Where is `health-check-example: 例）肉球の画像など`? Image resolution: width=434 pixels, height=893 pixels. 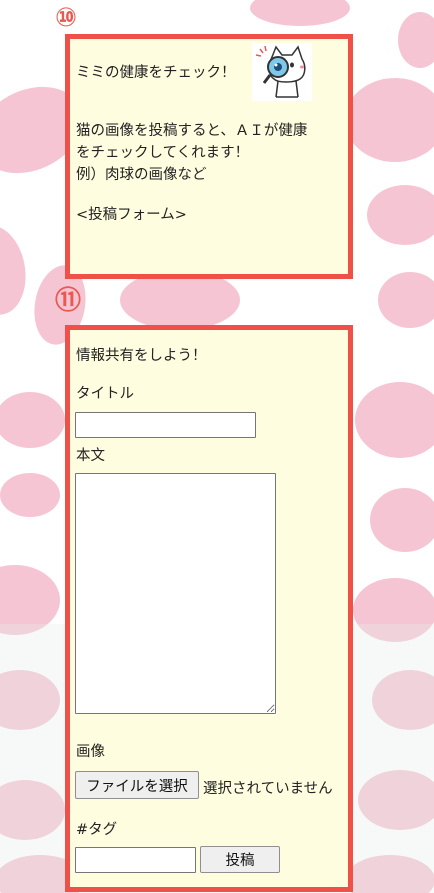 health-check-example: 例）肉球の画像など is located at coordinates (141, 175).